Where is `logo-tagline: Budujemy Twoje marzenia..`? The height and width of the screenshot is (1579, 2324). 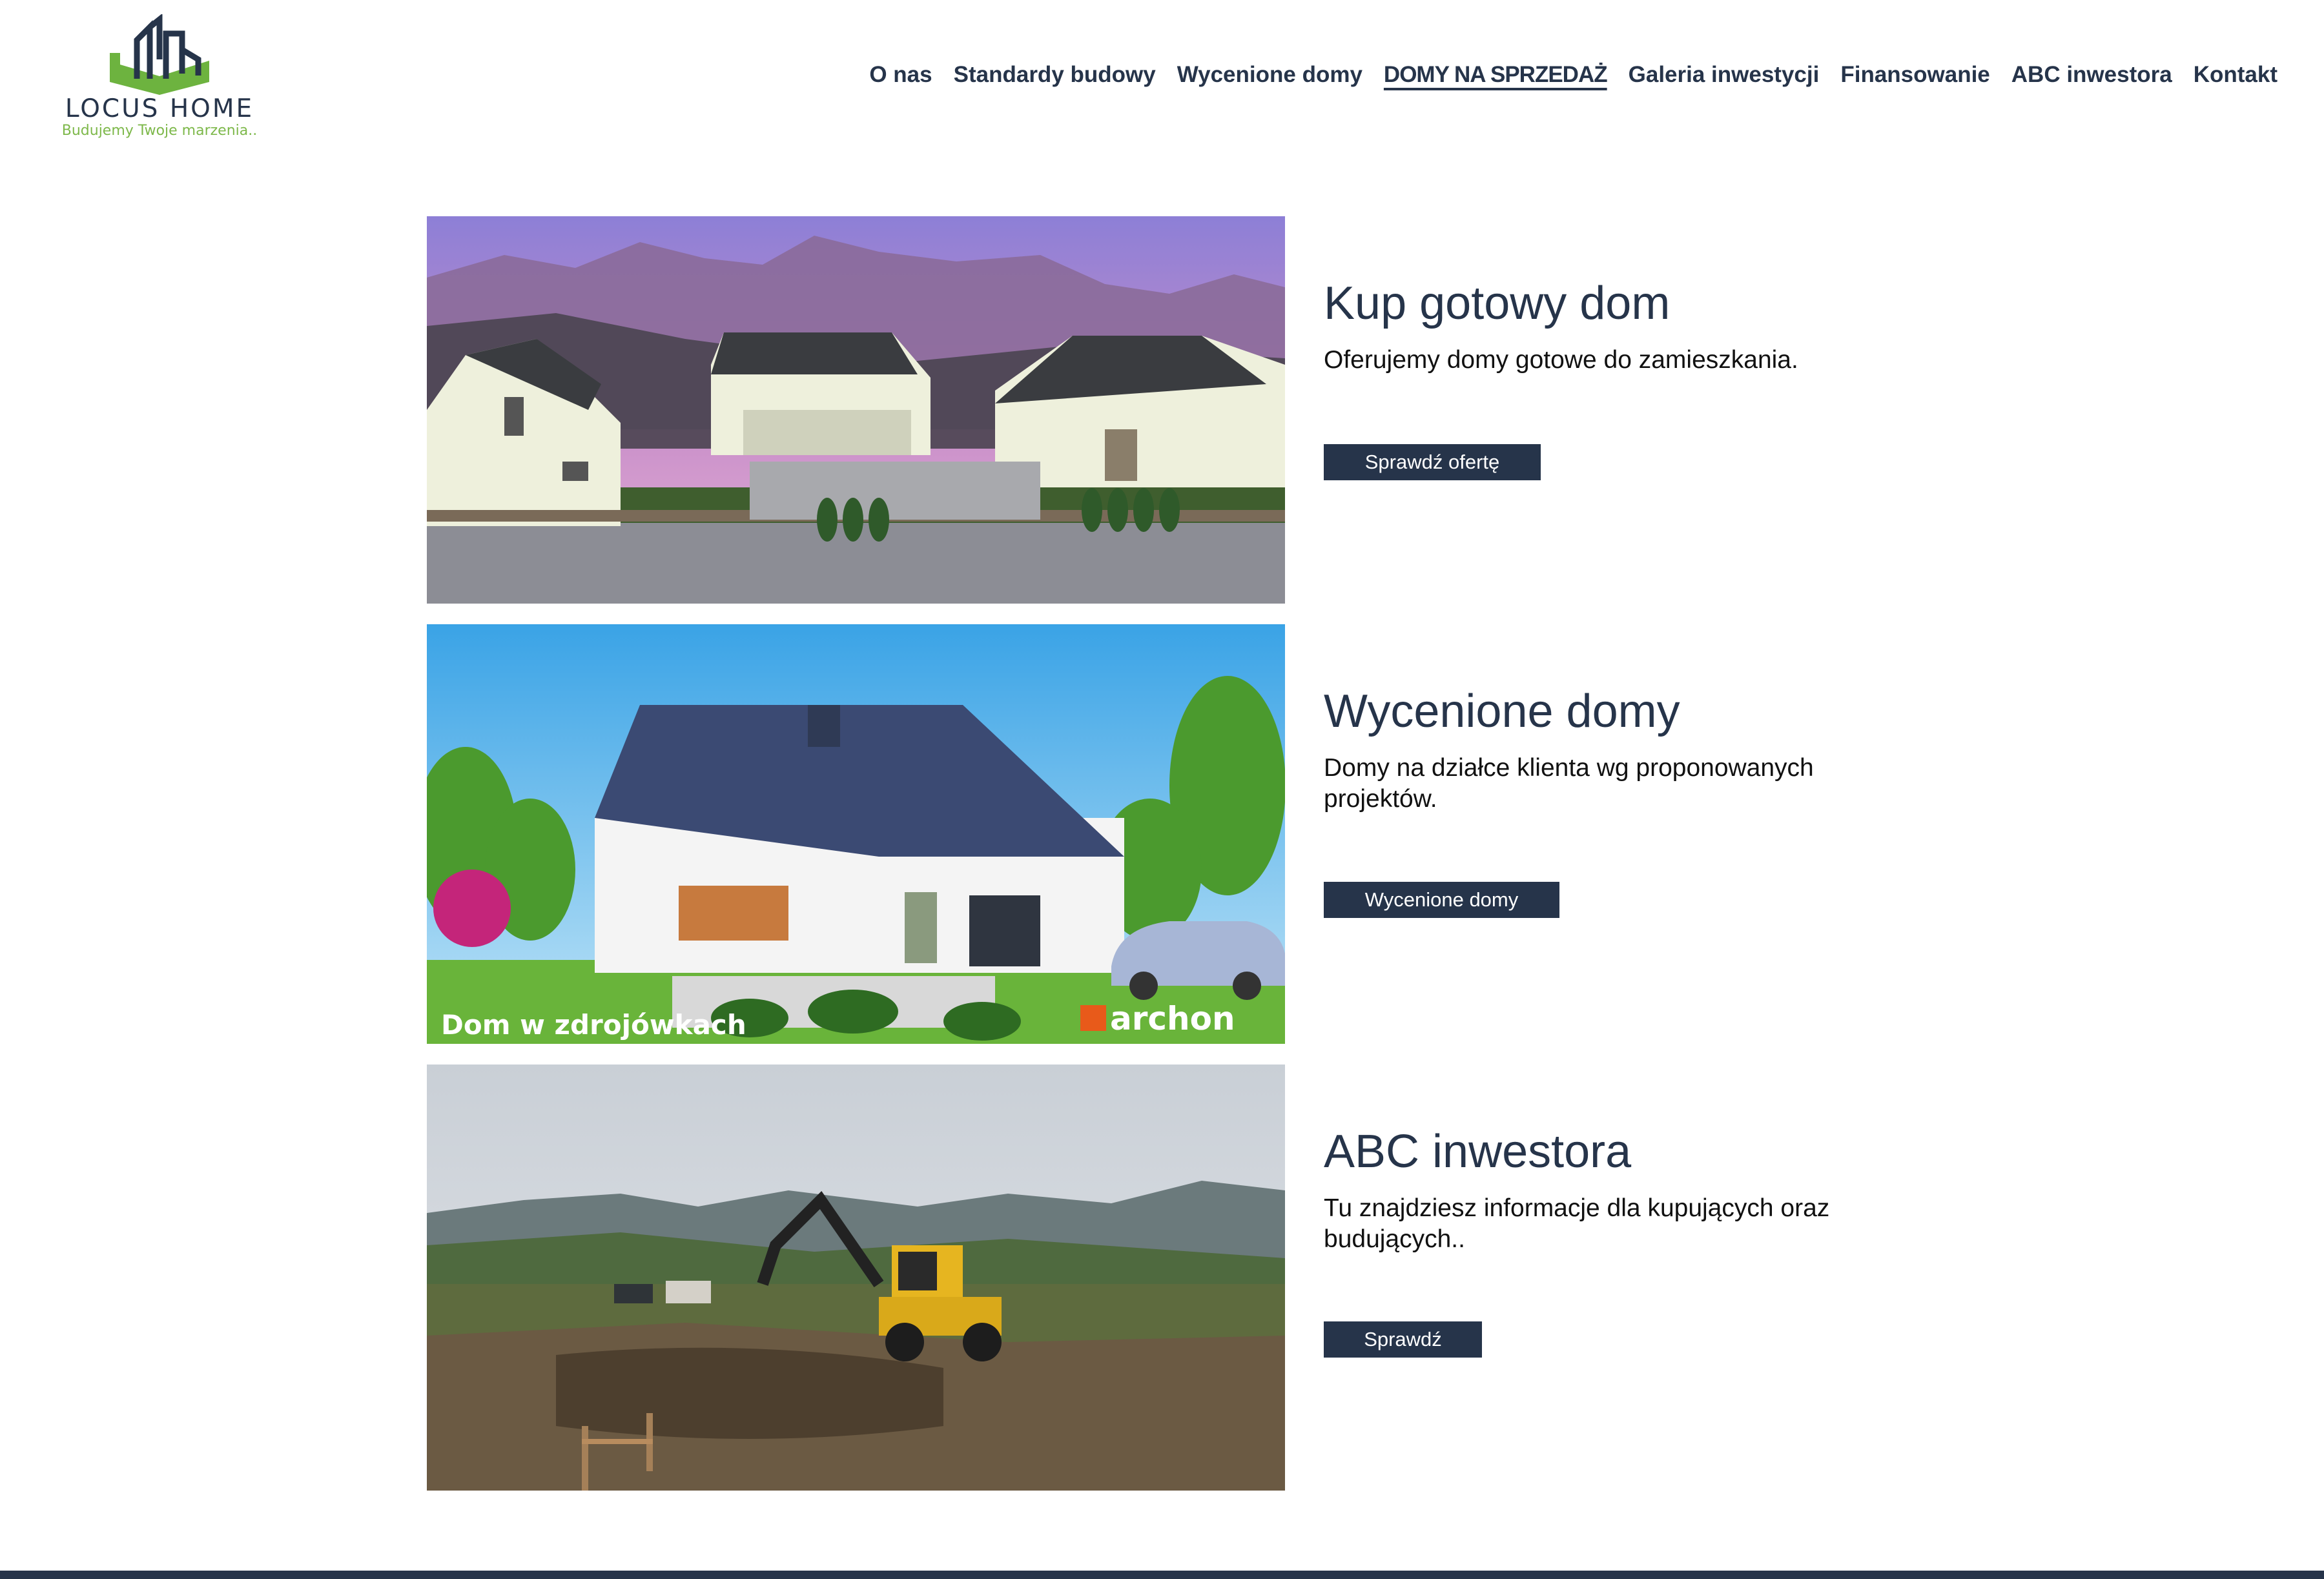 logo-tagline: Budujemy Twoje marzenia.. is located at coordinates (159, 131).